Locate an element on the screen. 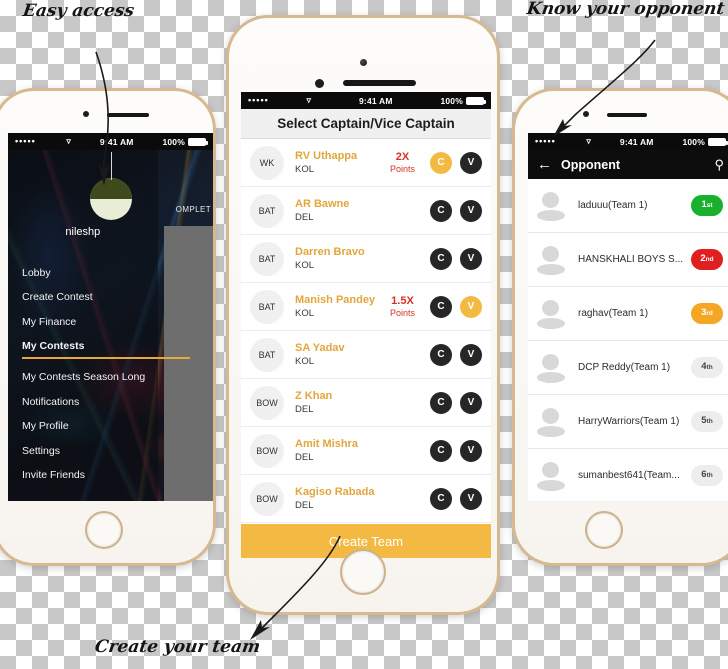  status-bar-center: ••••• ▿ 9:41 AM 100% is located at coordinates (366, 100).